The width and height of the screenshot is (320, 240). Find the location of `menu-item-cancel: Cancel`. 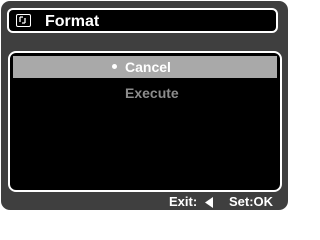

menu-item-cancel: Cancel is located at coordinates (145, 67).